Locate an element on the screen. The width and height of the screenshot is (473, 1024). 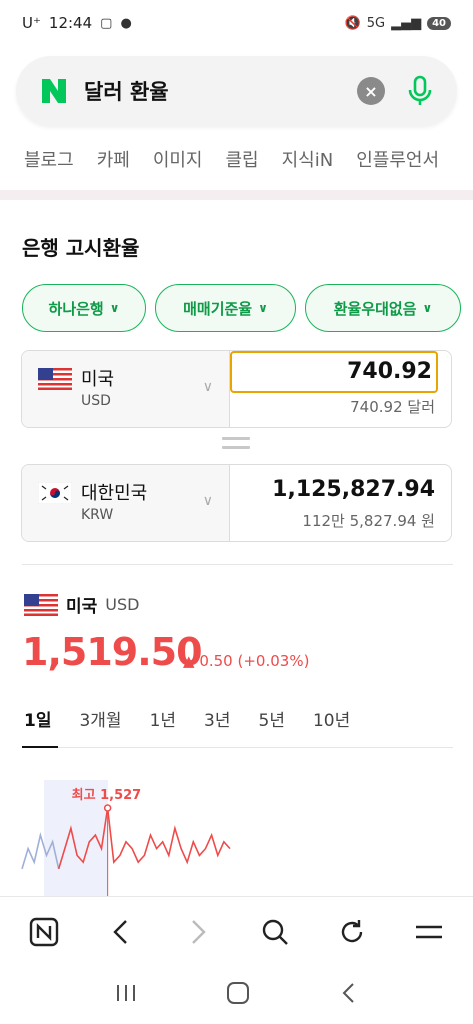
clock: 12:44 is located at coordinates (70, 23).